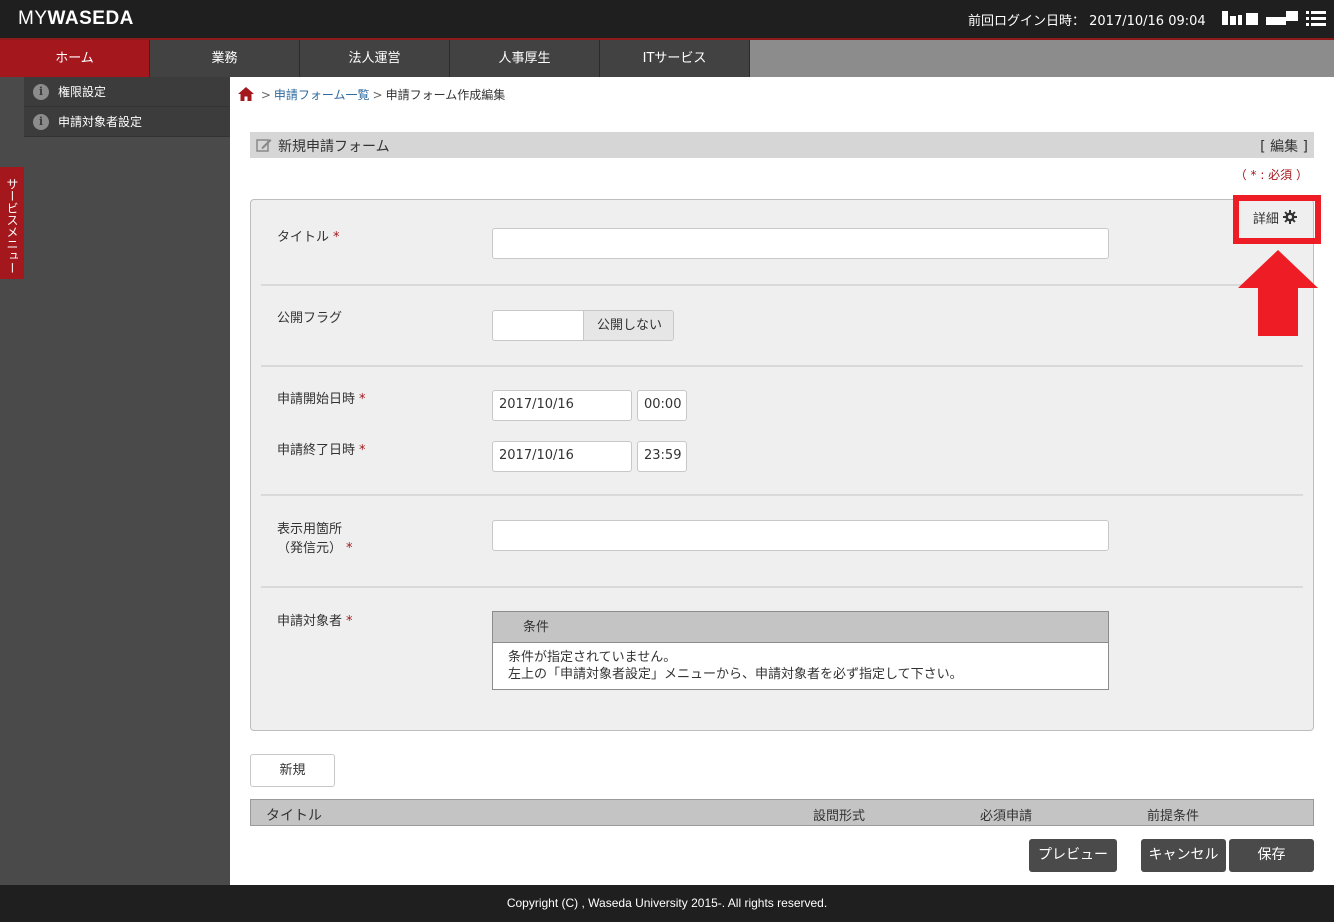 The height and width of the screenshot is (922, 1334). What do you see at coordinates (1277, 219) in the screenshot?
I see `annotation-highlight-box` at bounding box center [1277, 219].